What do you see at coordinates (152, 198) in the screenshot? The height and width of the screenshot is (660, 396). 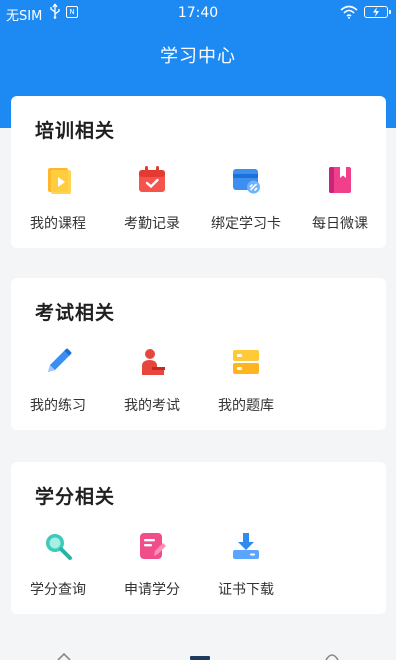 I see `tile-attendance-records: 考勤记录` at bounding box center [152, 198].